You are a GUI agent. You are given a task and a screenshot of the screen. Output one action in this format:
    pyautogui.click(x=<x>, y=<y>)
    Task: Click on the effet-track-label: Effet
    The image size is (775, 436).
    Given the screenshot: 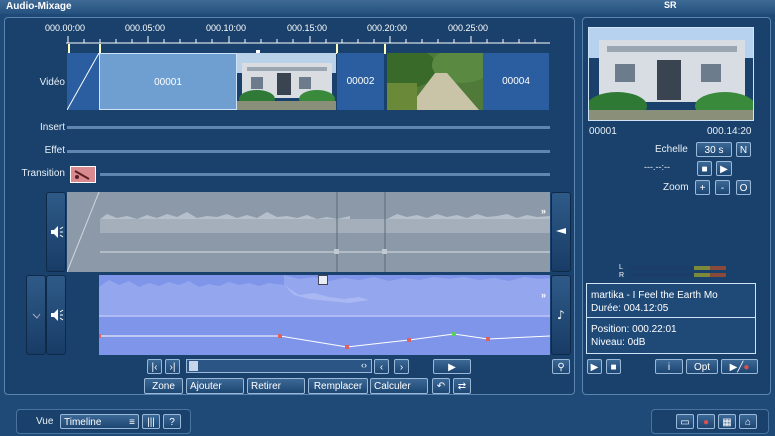 What is the action you would take?
    pyautogui.click(x=54, y=150)
    